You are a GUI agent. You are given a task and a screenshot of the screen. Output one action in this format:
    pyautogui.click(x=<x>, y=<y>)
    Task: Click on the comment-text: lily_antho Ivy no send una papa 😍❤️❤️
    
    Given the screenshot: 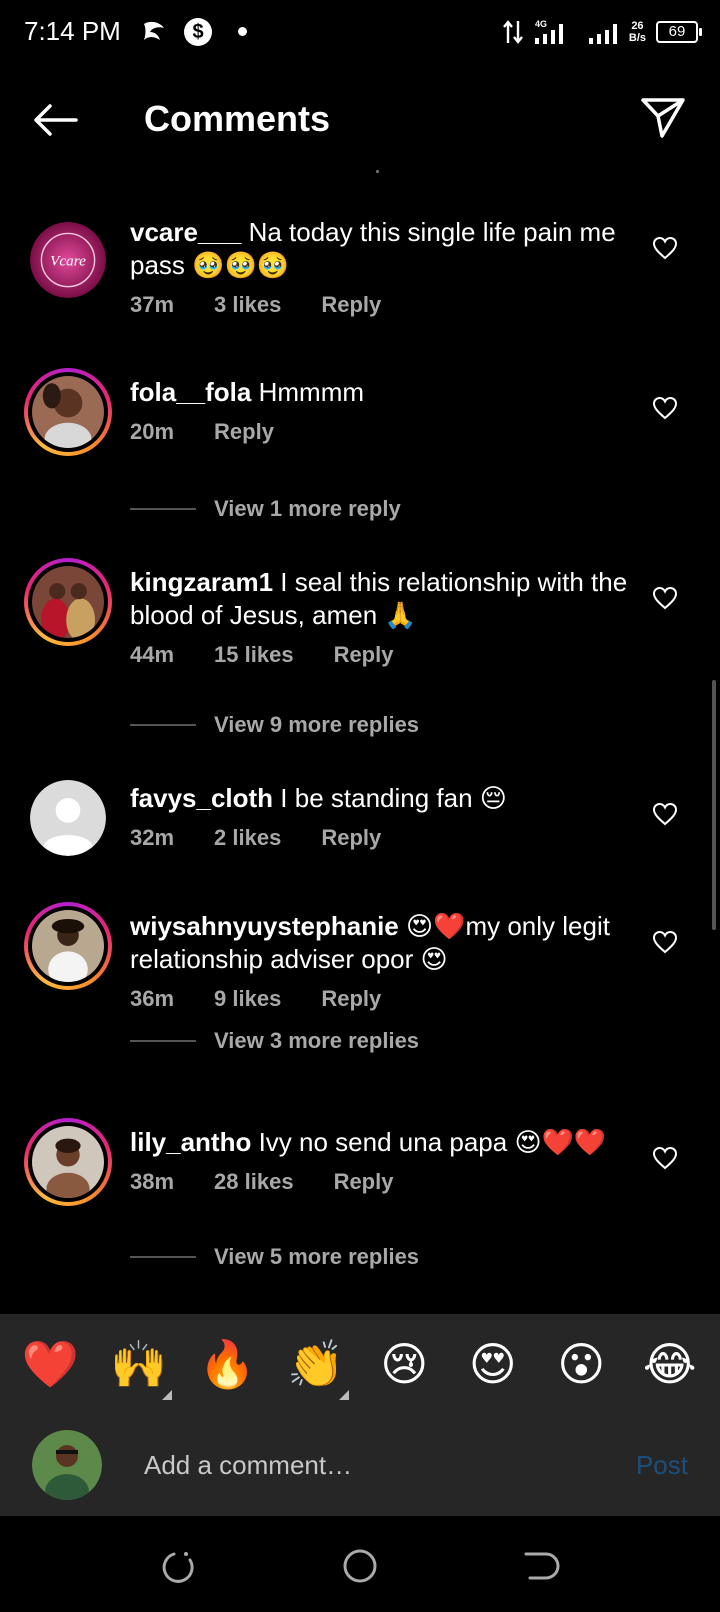 What is the action you would take?
    pyautogui.click(x=380, y=1142)
    